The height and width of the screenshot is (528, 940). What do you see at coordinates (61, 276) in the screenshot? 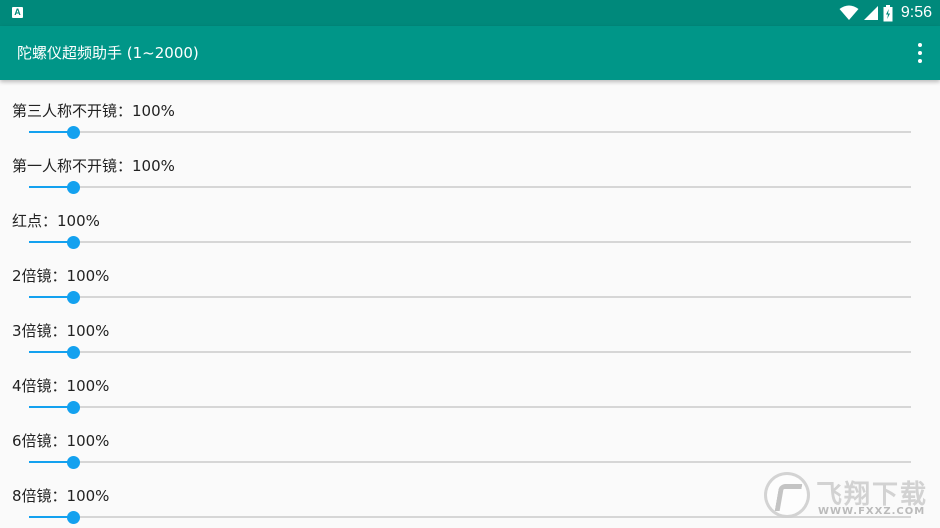
I see `slider-label: 2倍镜：100%` at bounding box center [61, 276].